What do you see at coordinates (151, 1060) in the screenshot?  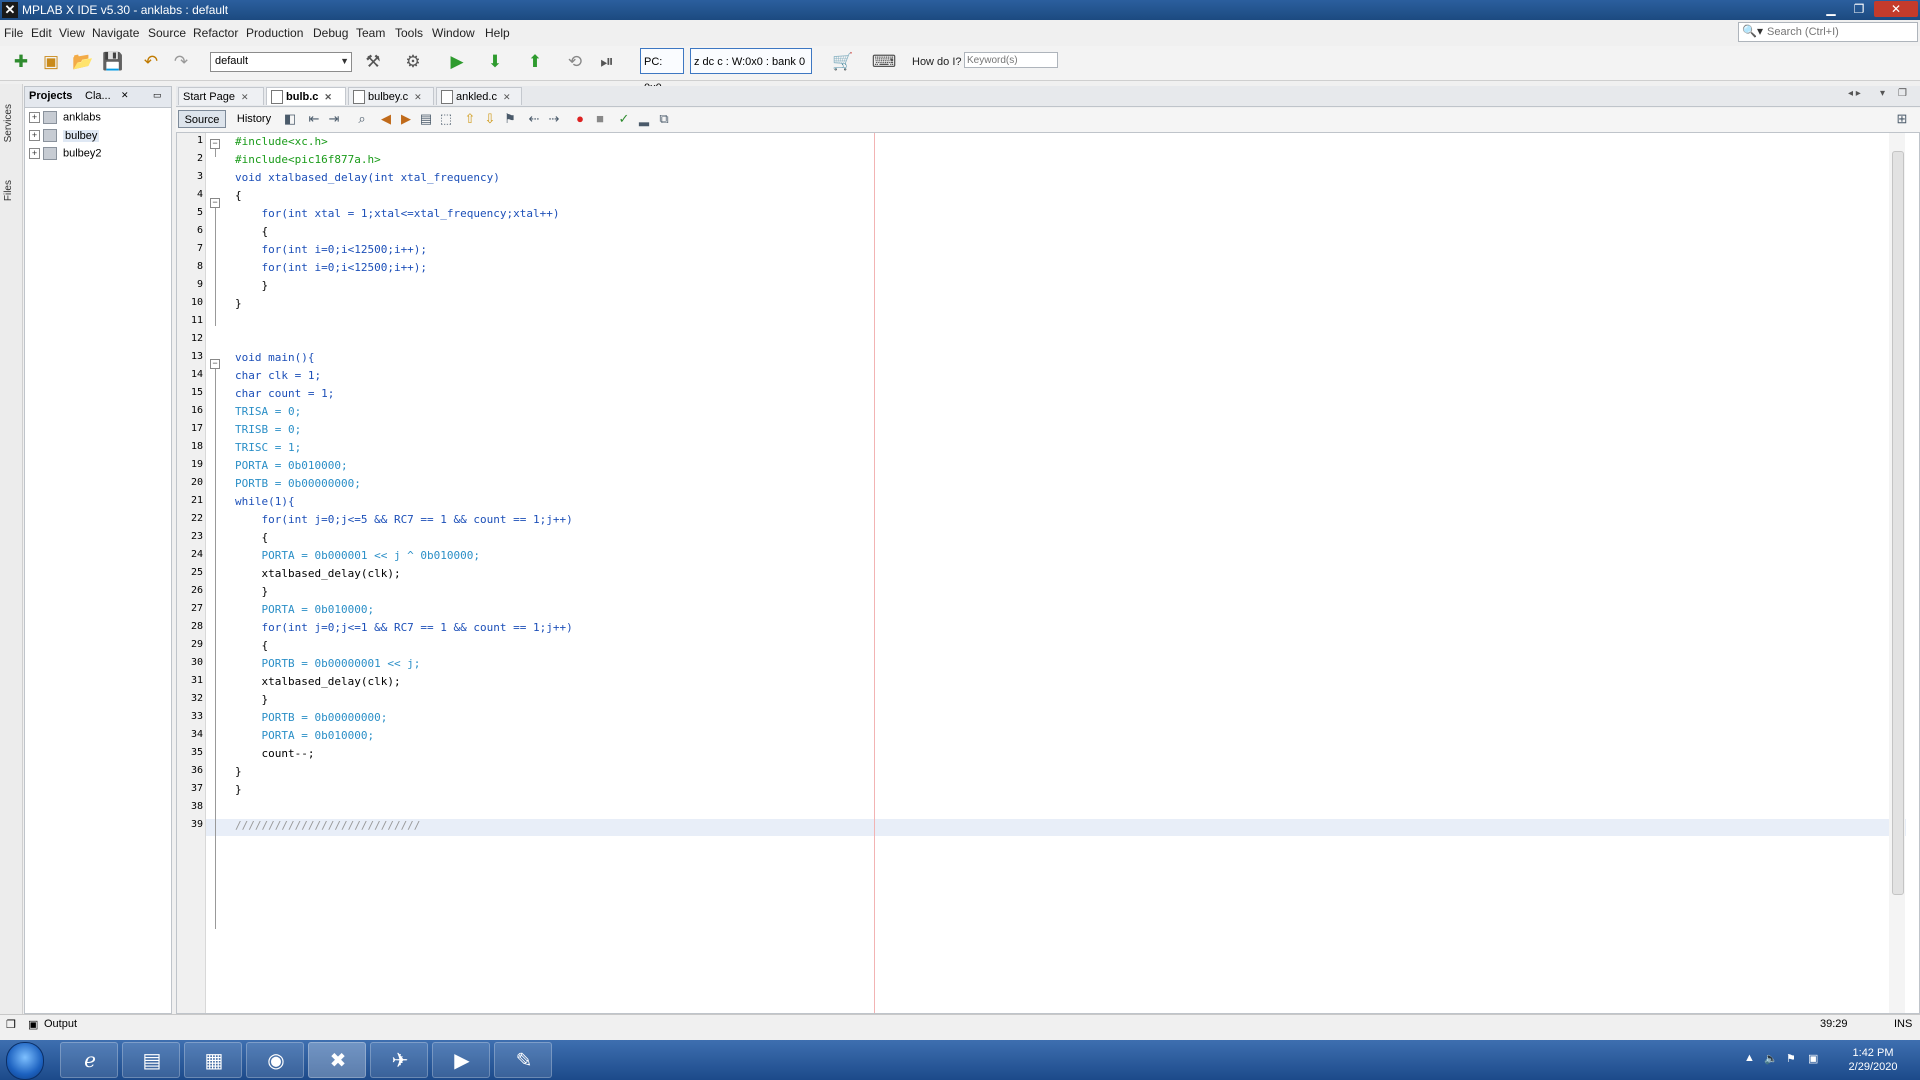 I see `taskbar-explorer: ▤` at bounding box center [151, 1060].